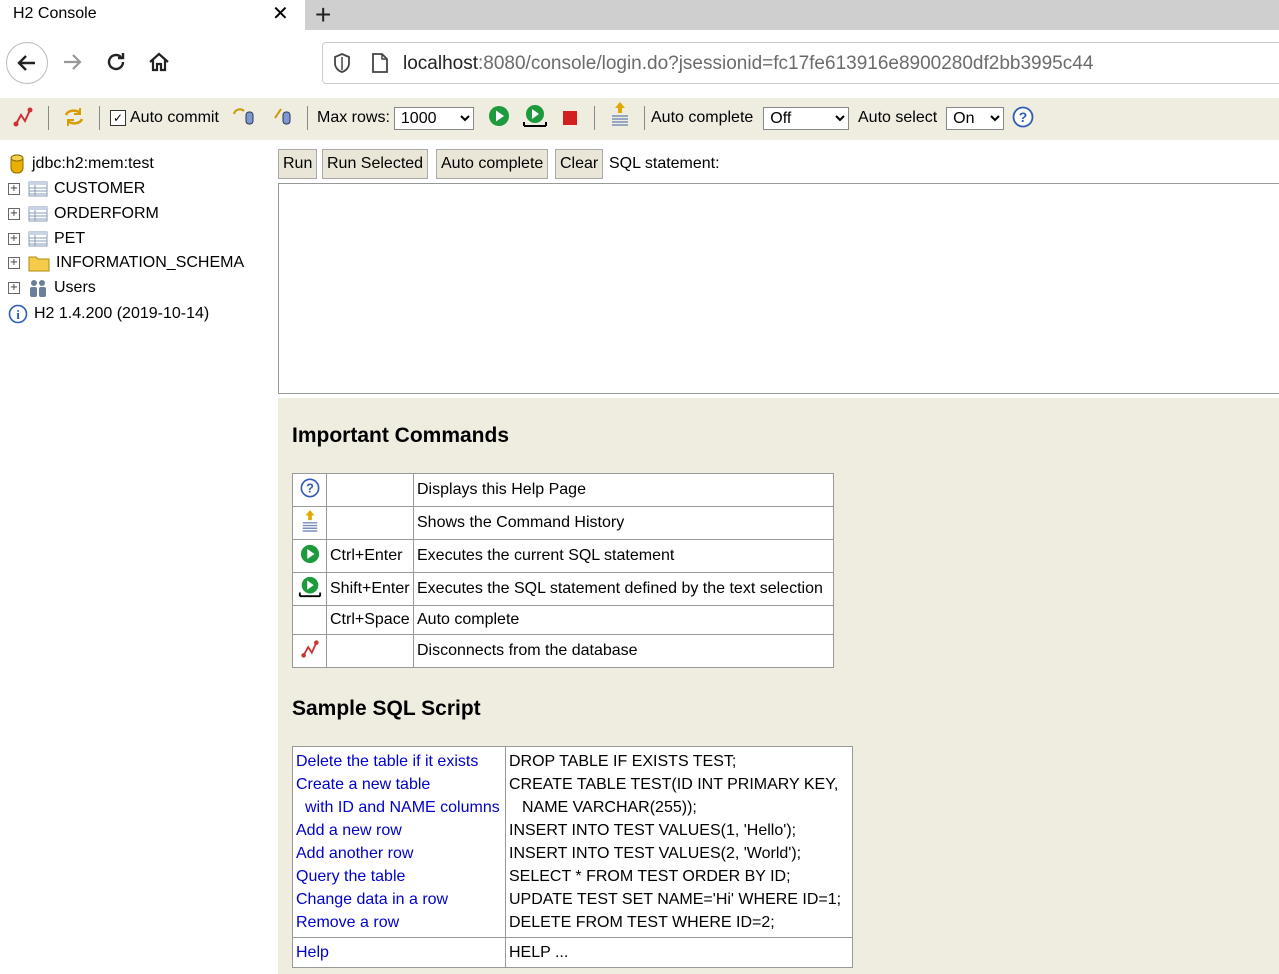 This screenshot has width=1279, height=974. I want to click on auto-commit-checkbox: ✓ Auto commit, so click(164, 118).